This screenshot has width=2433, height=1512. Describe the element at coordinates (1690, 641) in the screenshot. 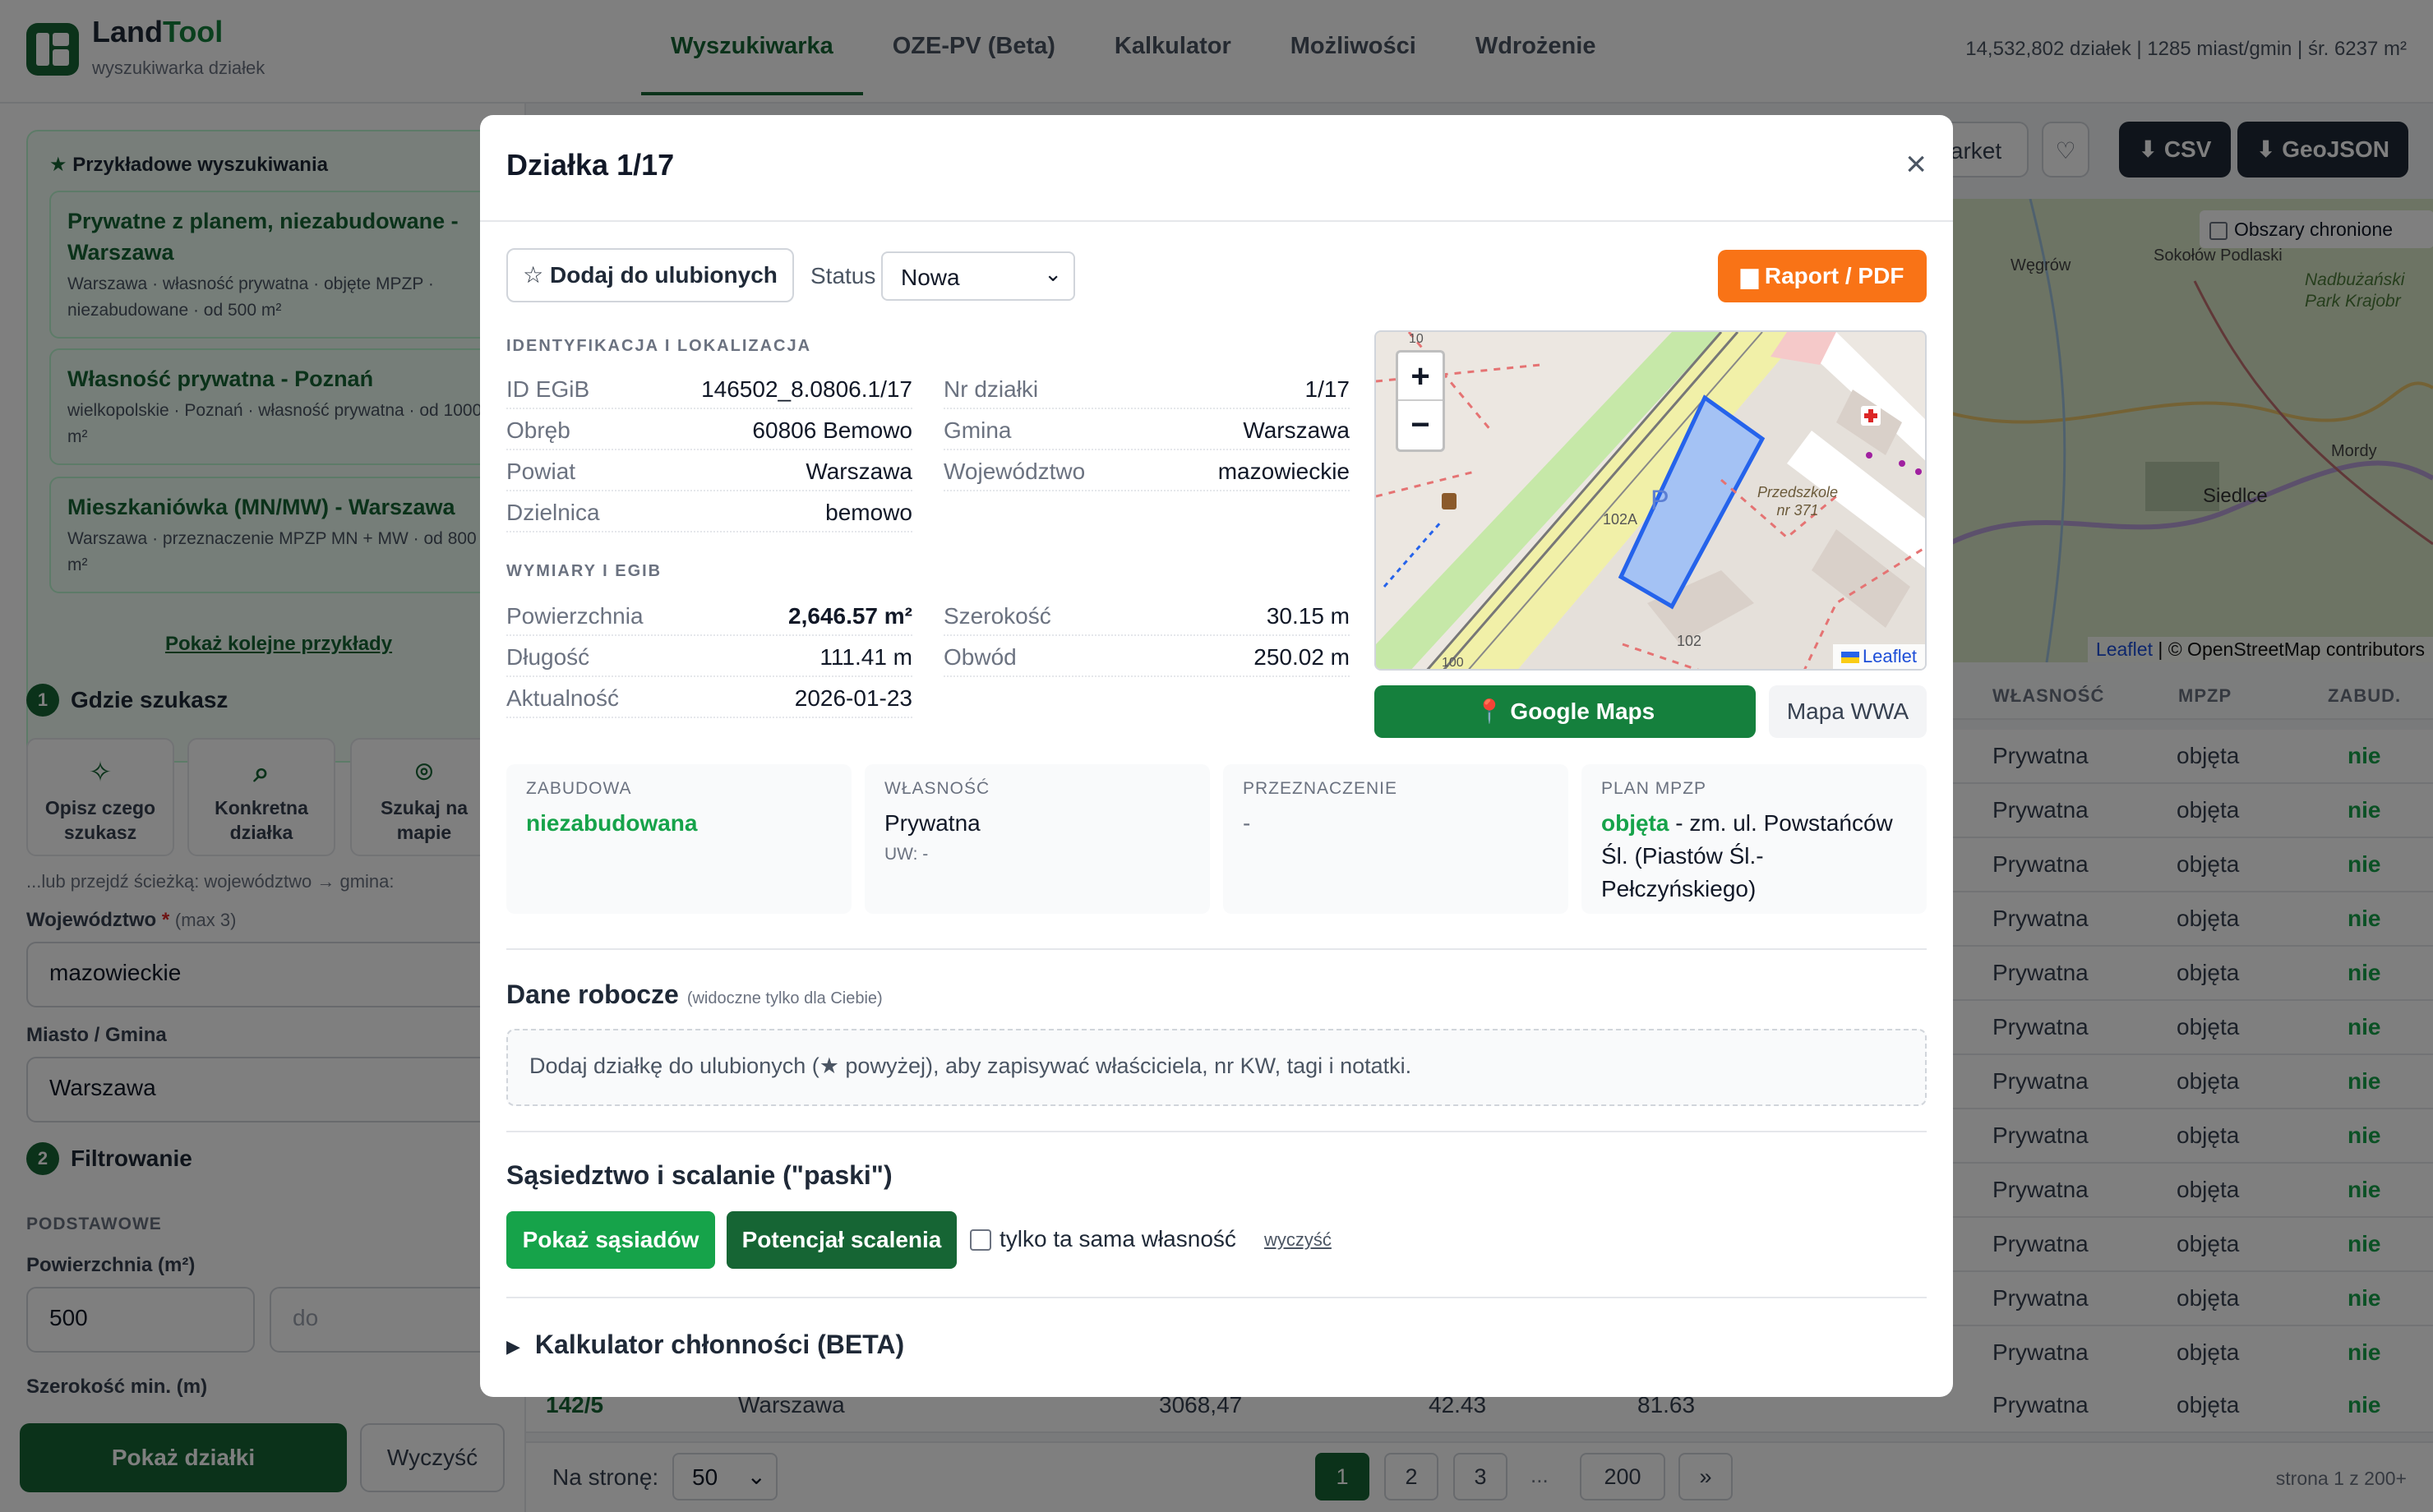

I see `map-house-number: 102` at that location.